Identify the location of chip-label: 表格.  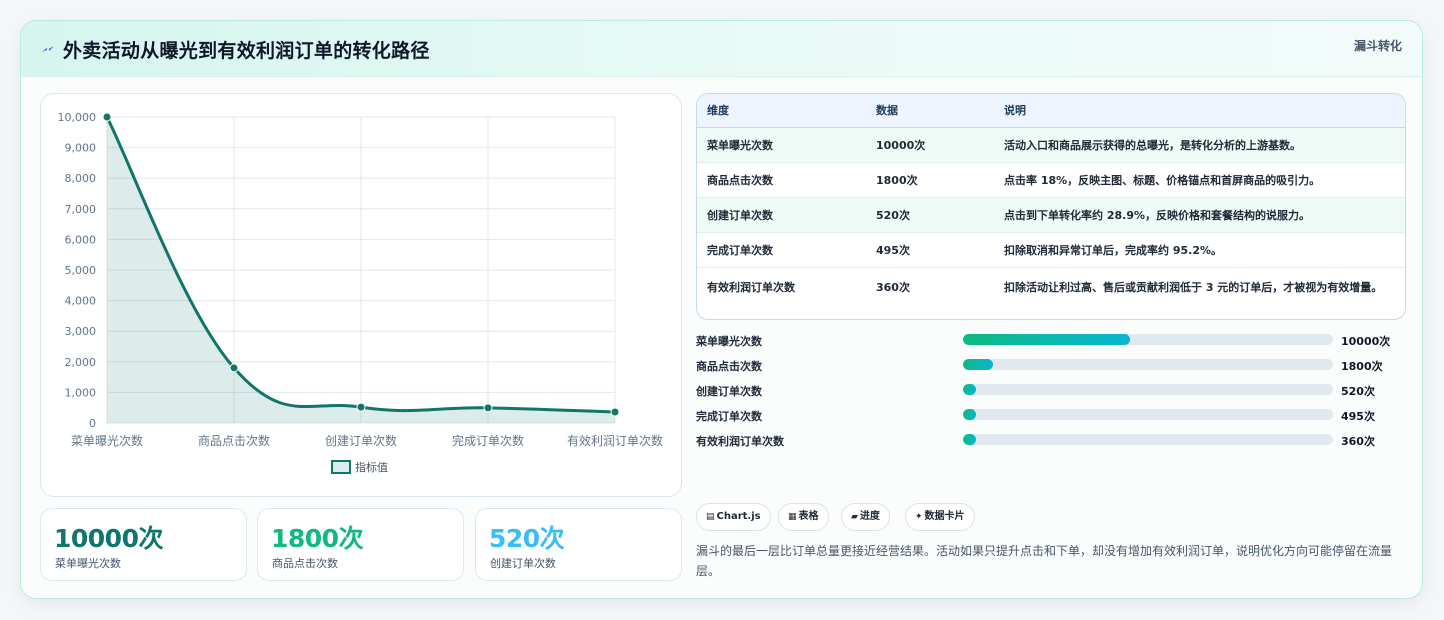
(808, 516).